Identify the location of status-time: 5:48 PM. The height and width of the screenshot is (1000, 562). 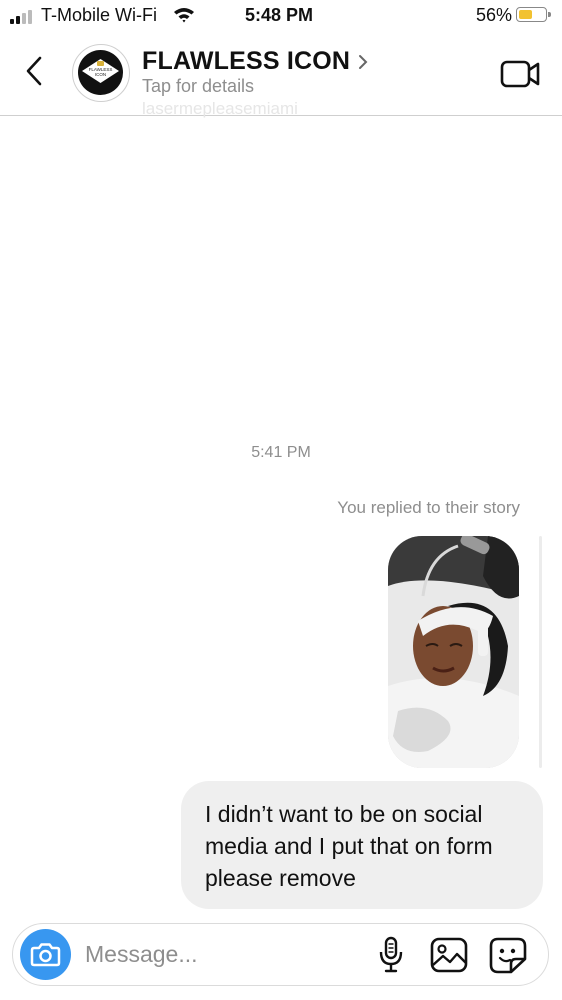
(279, 15).